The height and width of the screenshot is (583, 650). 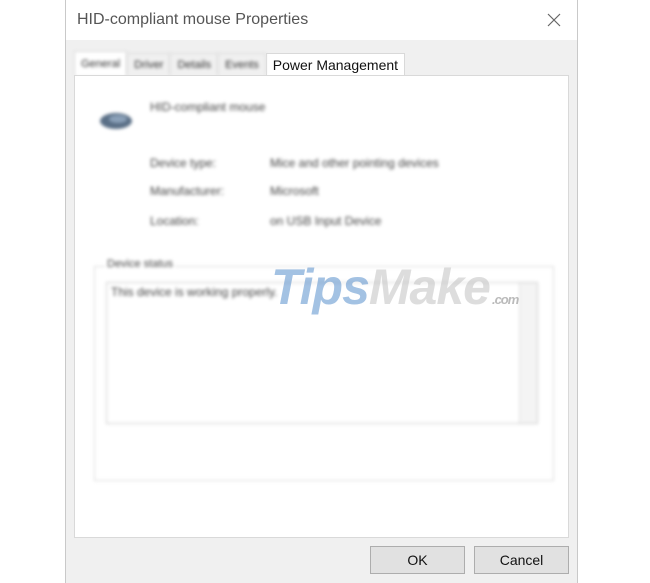 I want to click on tab-driver: Driver, so click(x=149, y=64).